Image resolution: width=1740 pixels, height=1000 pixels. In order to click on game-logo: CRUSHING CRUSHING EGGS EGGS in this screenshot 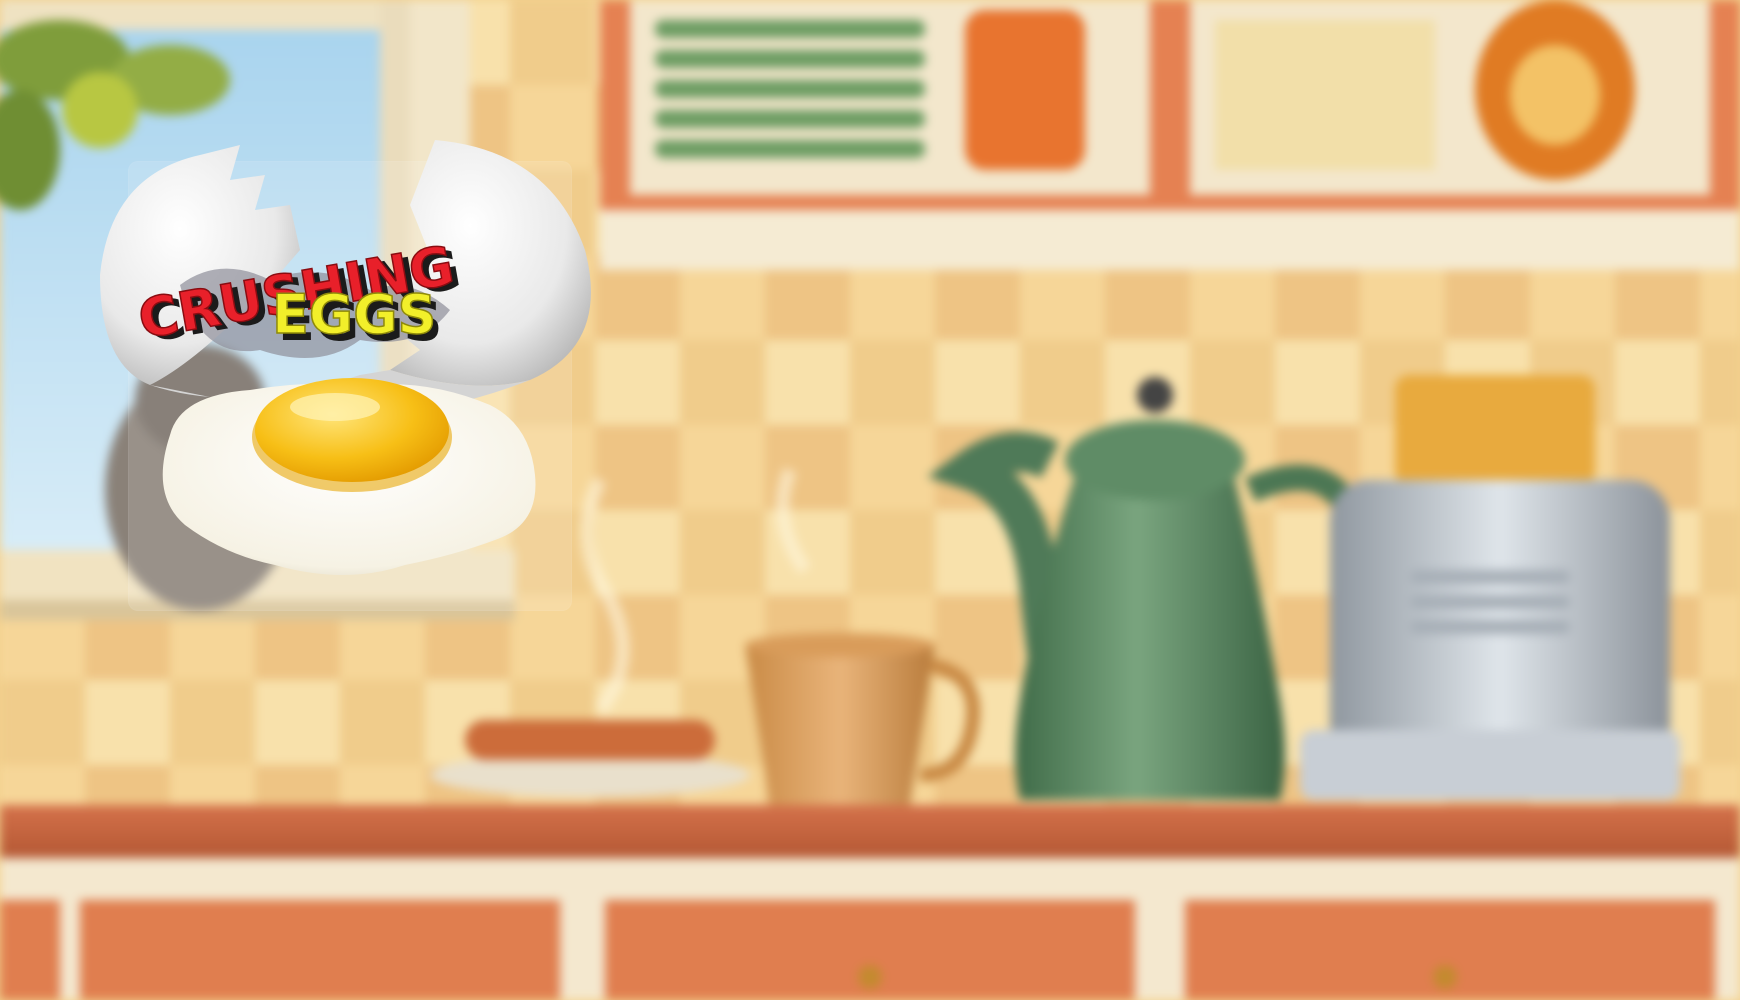, I will do `click(345, 357)`.